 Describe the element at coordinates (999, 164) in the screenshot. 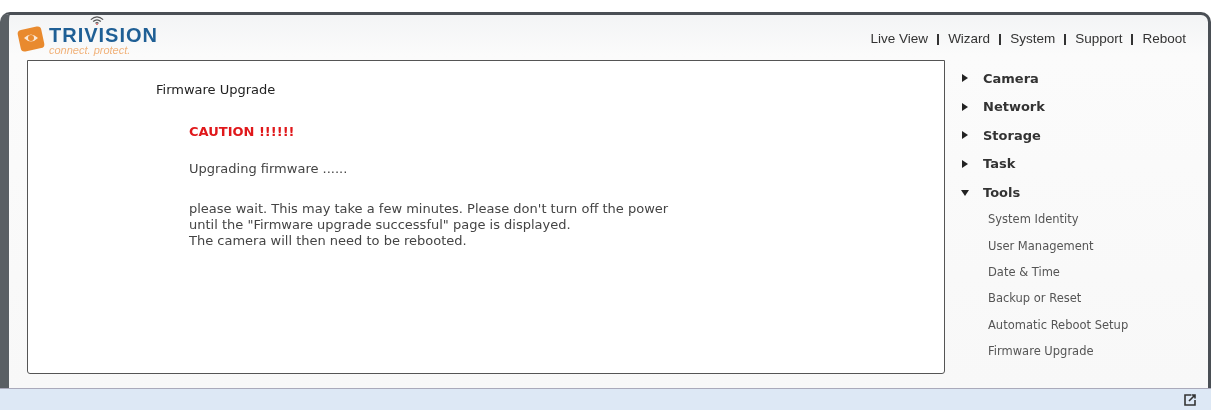

I see `sidebar-item: Task` at that location.